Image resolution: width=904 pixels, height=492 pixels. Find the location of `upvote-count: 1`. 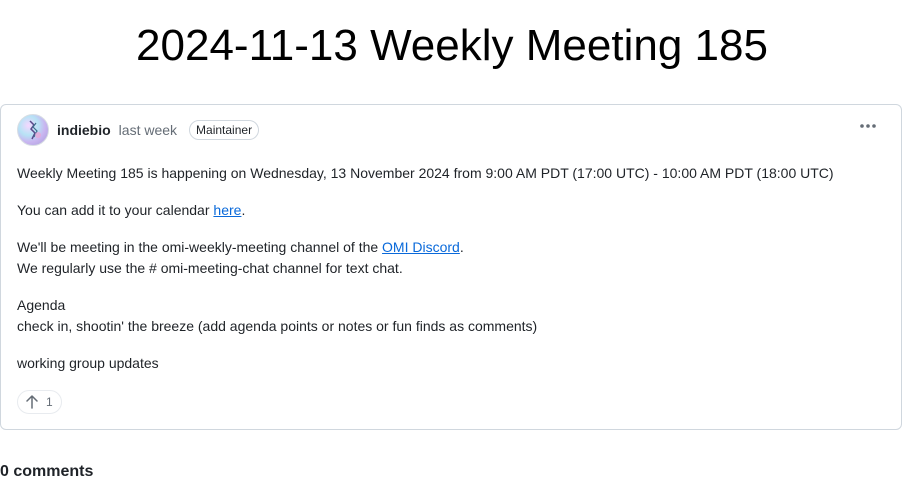

upvote-count: 1 is located at coordinates (49, 402).